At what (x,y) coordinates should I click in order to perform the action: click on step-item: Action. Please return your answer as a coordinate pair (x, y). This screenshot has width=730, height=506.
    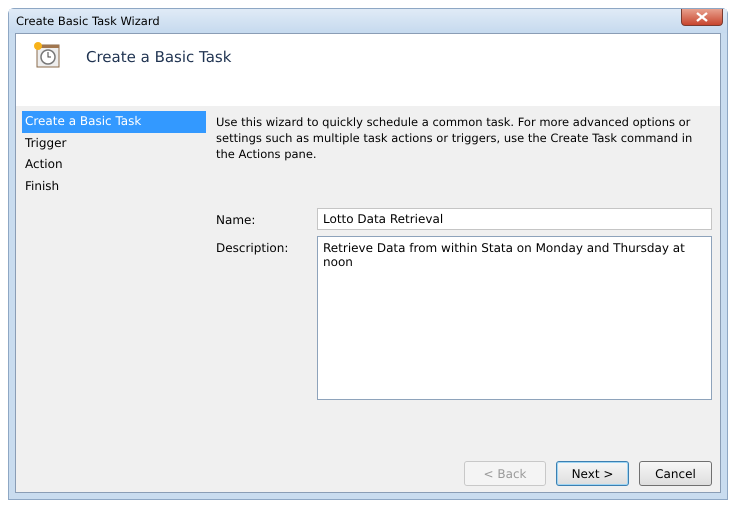
    Looking at the image, I should click on (114, 165).